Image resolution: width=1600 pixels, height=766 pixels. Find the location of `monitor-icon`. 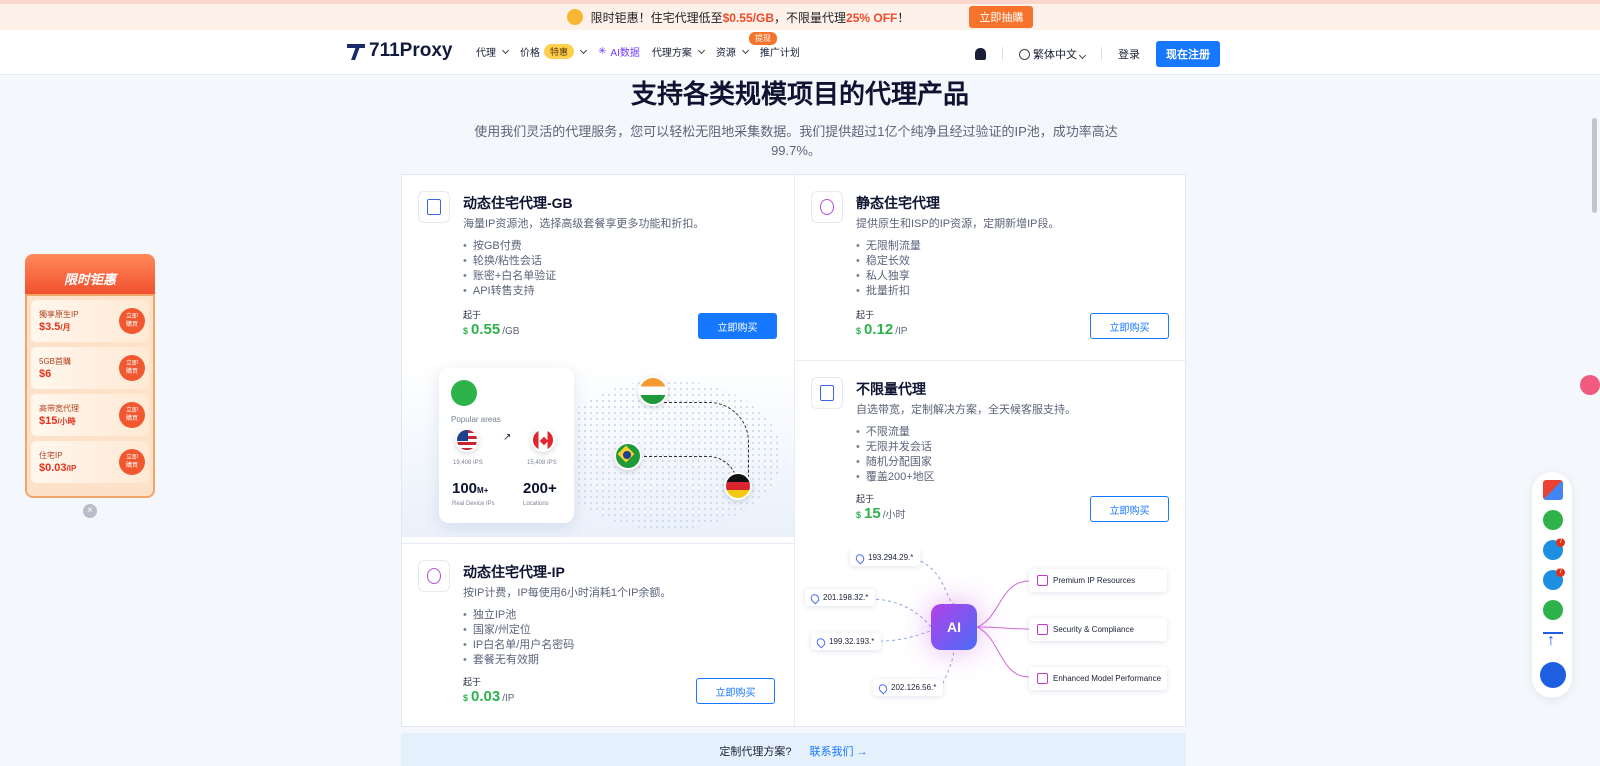

monitor-icon is located at coordinates (827, 393).